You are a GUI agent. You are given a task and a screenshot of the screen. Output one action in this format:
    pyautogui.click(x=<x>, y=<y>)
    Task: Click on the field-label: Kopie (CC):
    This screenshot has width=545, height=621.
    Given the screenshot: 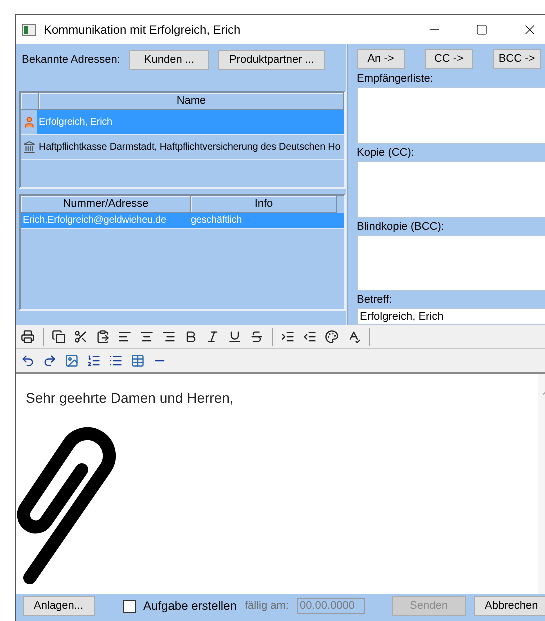 What is the action you would take?
    pyautogui.click(x=386, y=152)
    